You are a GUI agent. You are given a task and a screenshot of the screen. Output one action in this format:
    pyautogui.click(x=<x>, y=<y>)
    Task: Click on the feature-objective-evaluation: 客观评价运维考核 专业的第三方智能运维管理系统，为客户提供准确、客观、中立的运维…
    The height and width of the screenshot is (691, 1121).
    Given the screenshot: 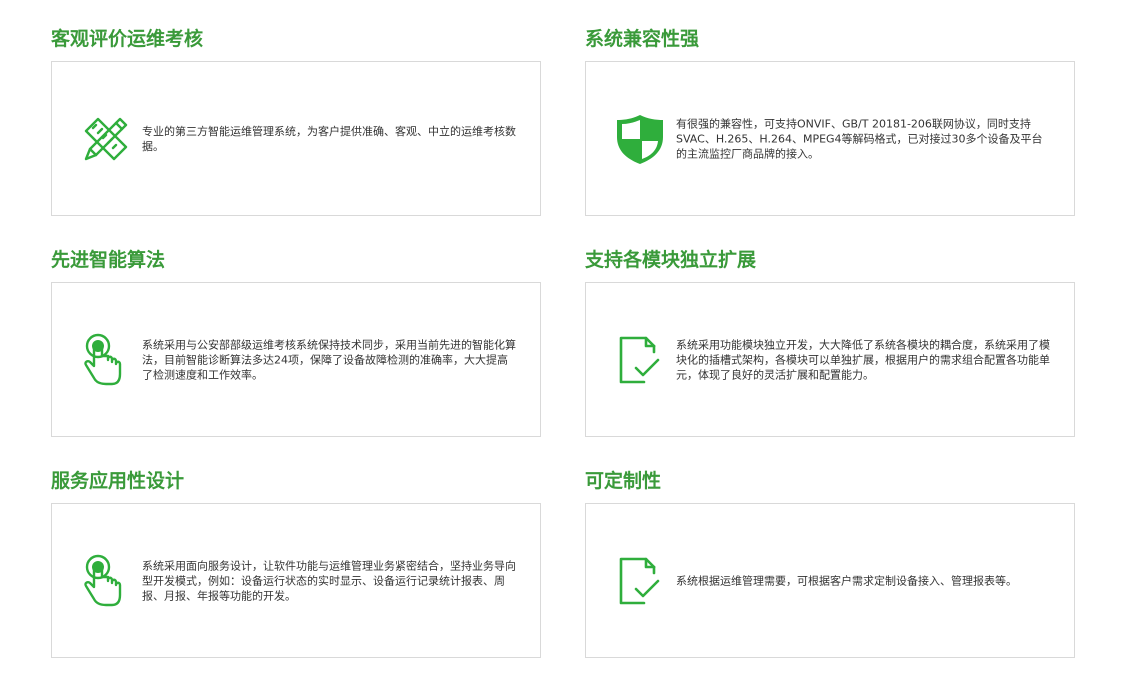 What is the action you would take?
    pyautogui.click(x=296, y=120)
    